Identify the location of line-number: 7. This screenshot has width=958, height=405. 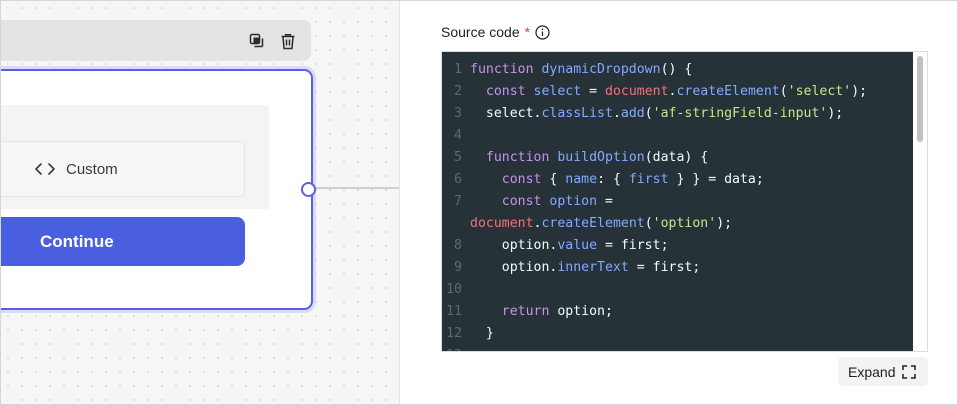
(458, 201).